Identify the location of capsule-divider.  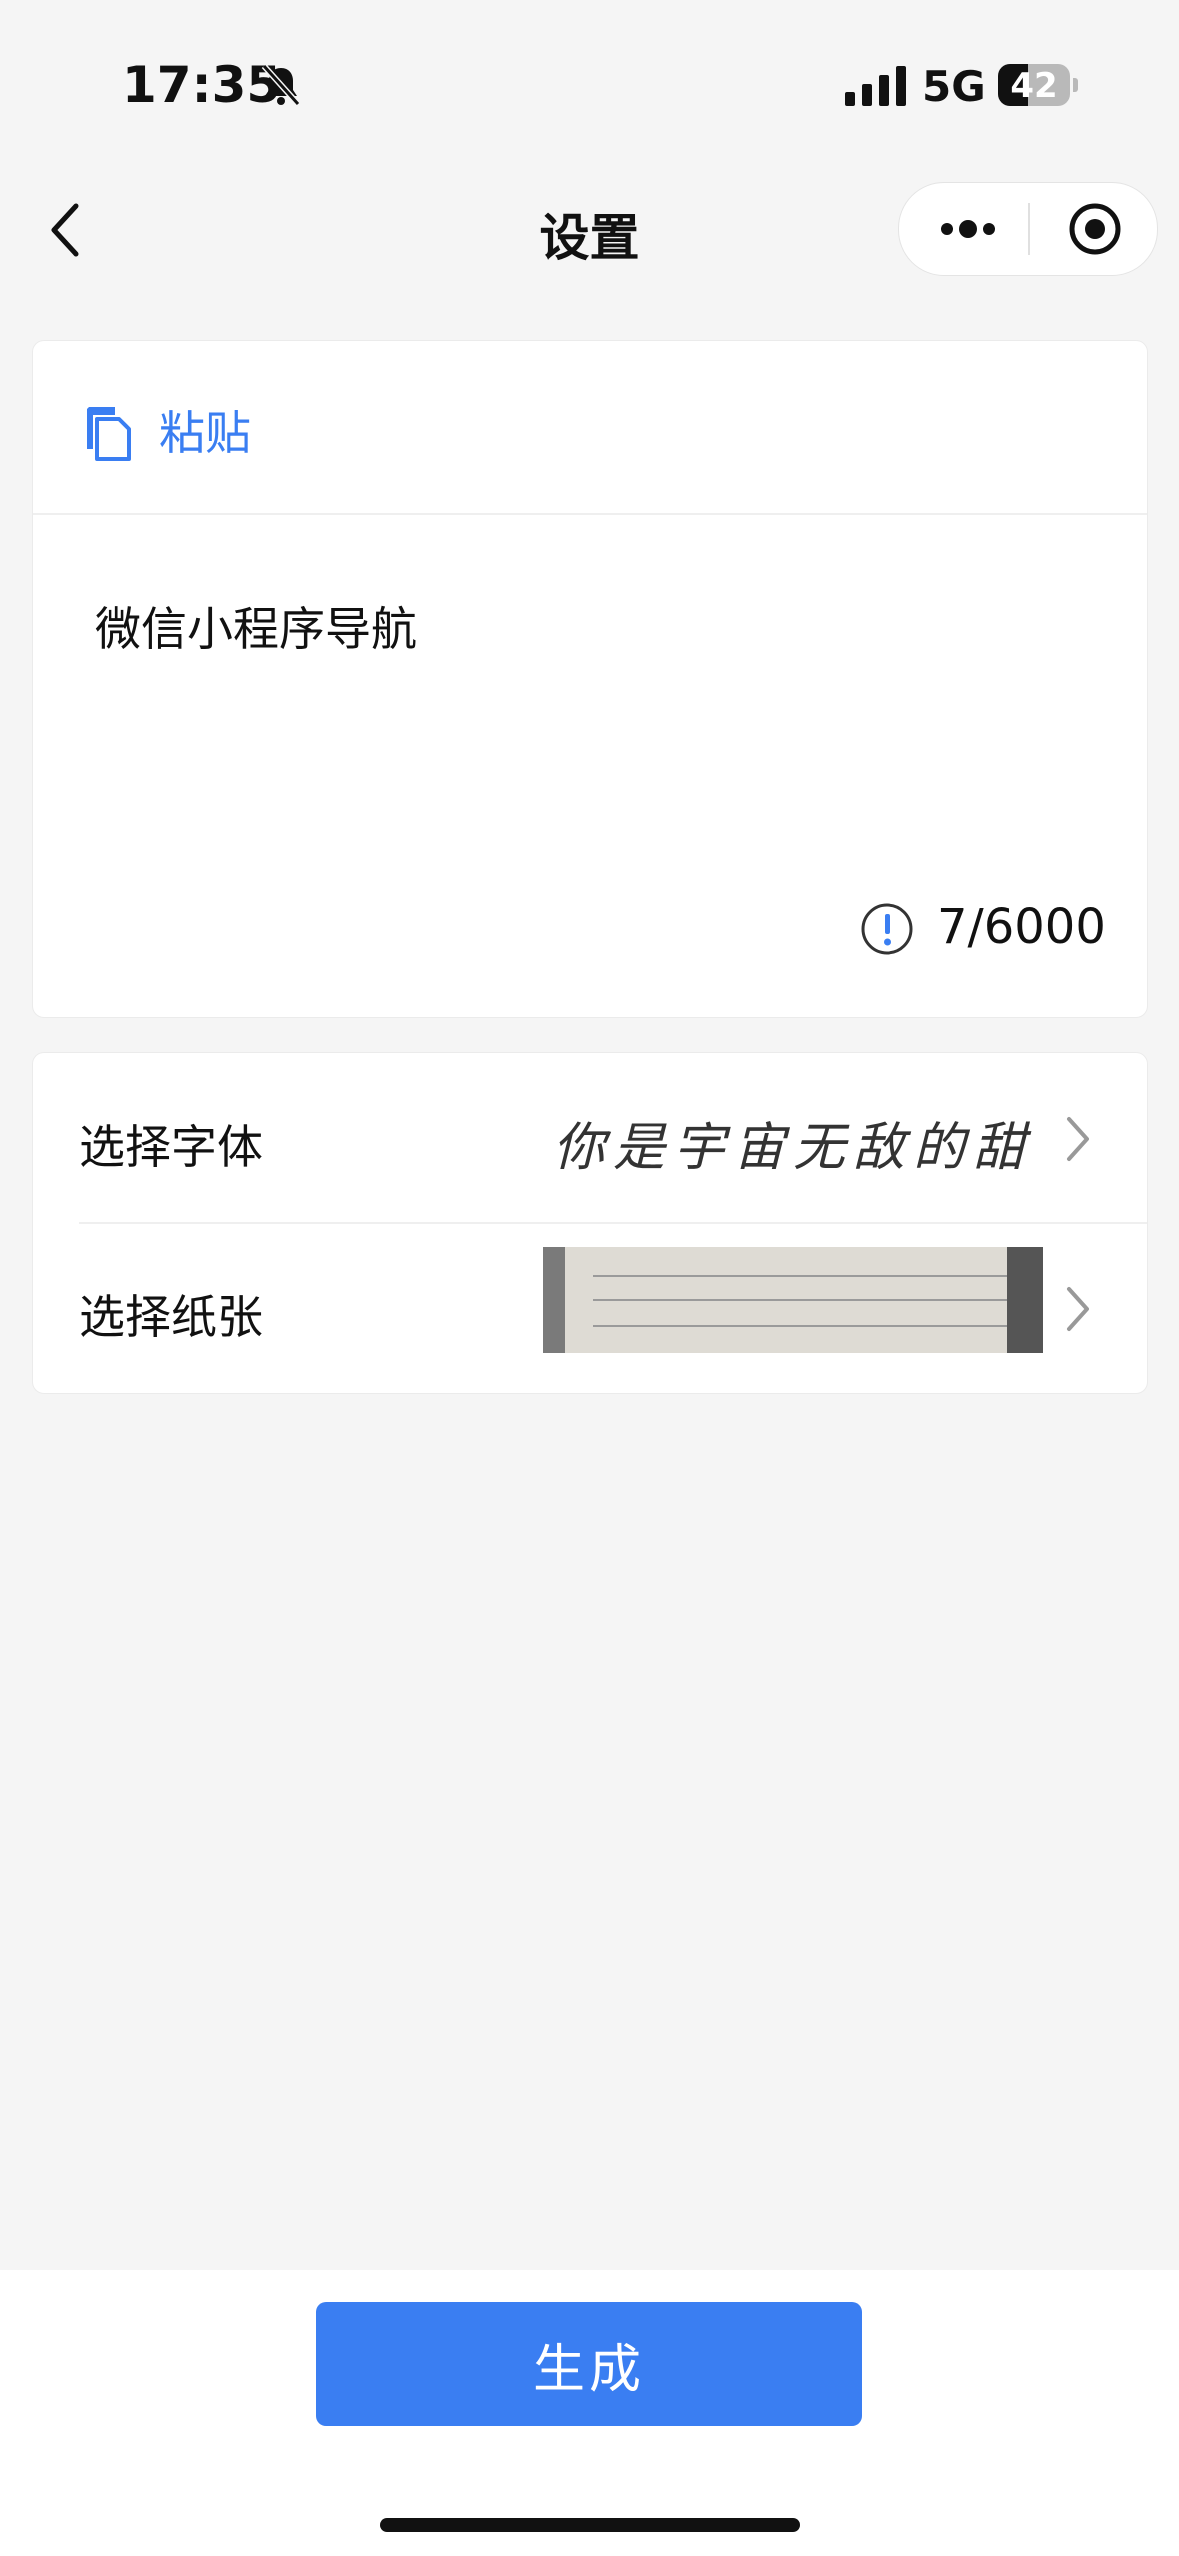
(1029, 229).